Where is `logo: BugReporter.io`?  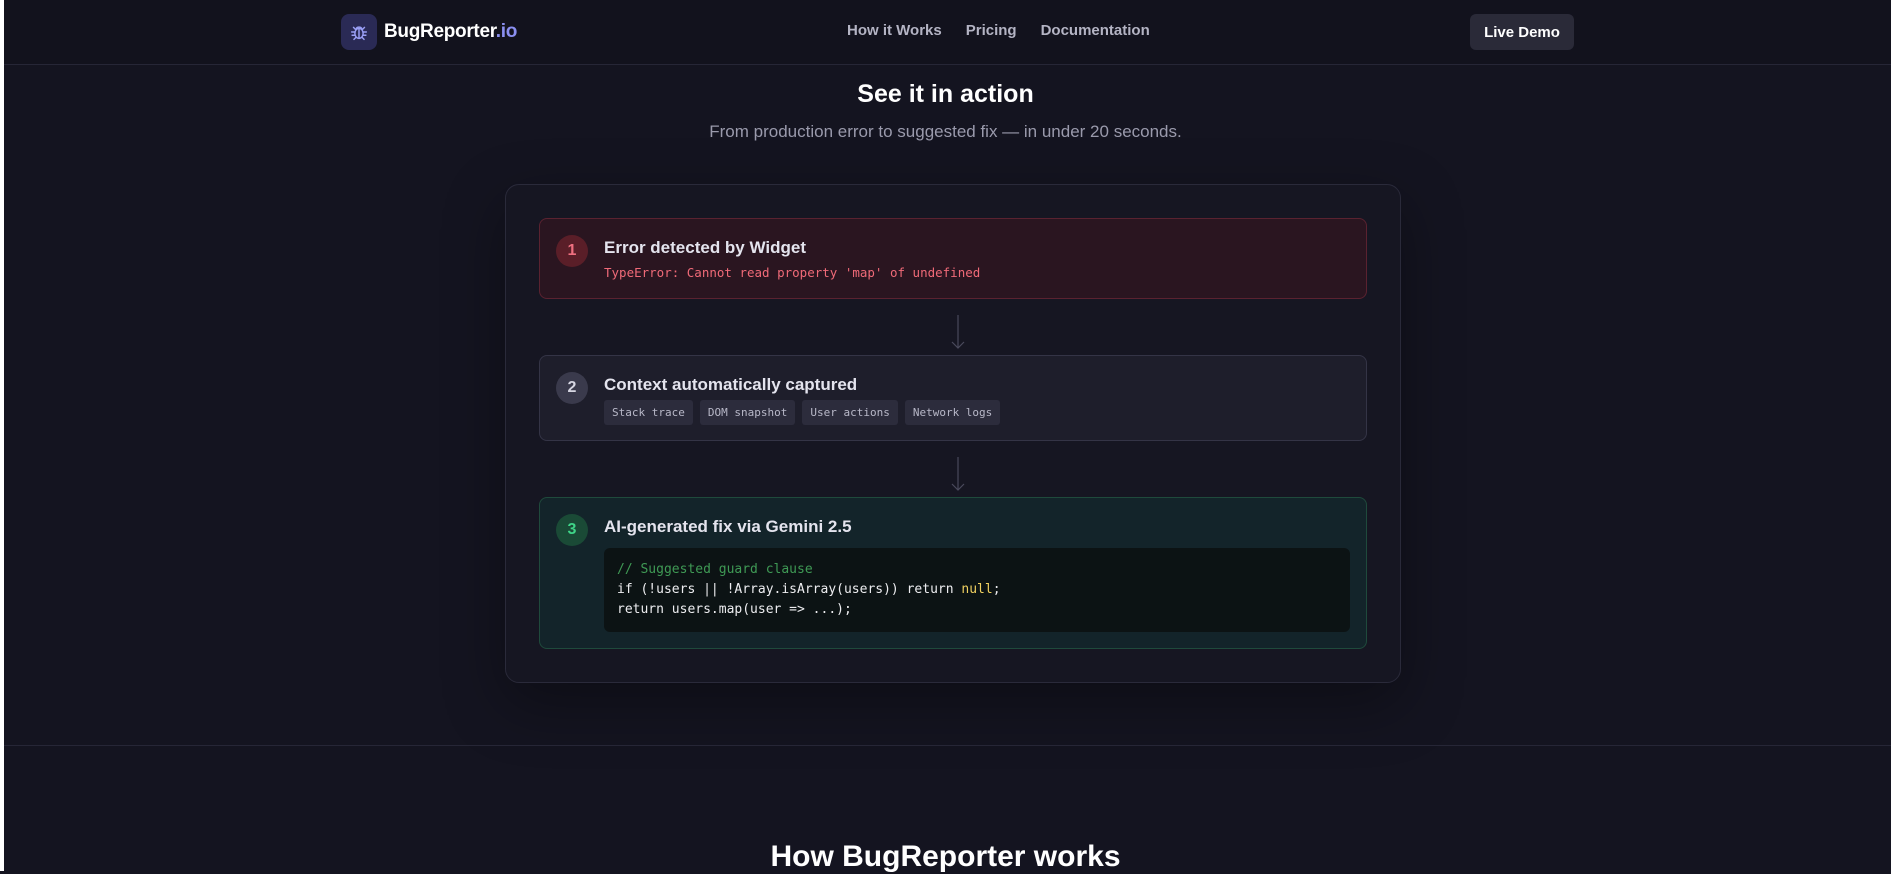 logo: BugReporter.io is located at coordinates (429, 32).